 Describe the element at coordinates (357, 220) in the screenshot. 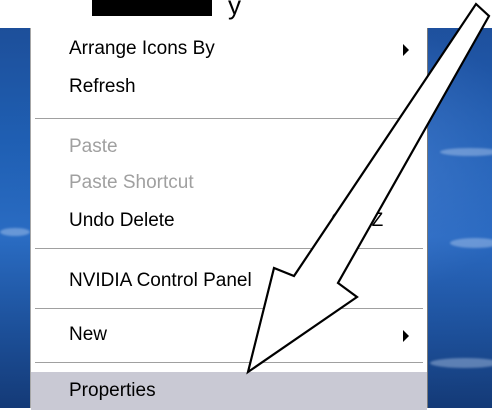

I see `menu-item-shortcut: Ctrl+Z` at that location.